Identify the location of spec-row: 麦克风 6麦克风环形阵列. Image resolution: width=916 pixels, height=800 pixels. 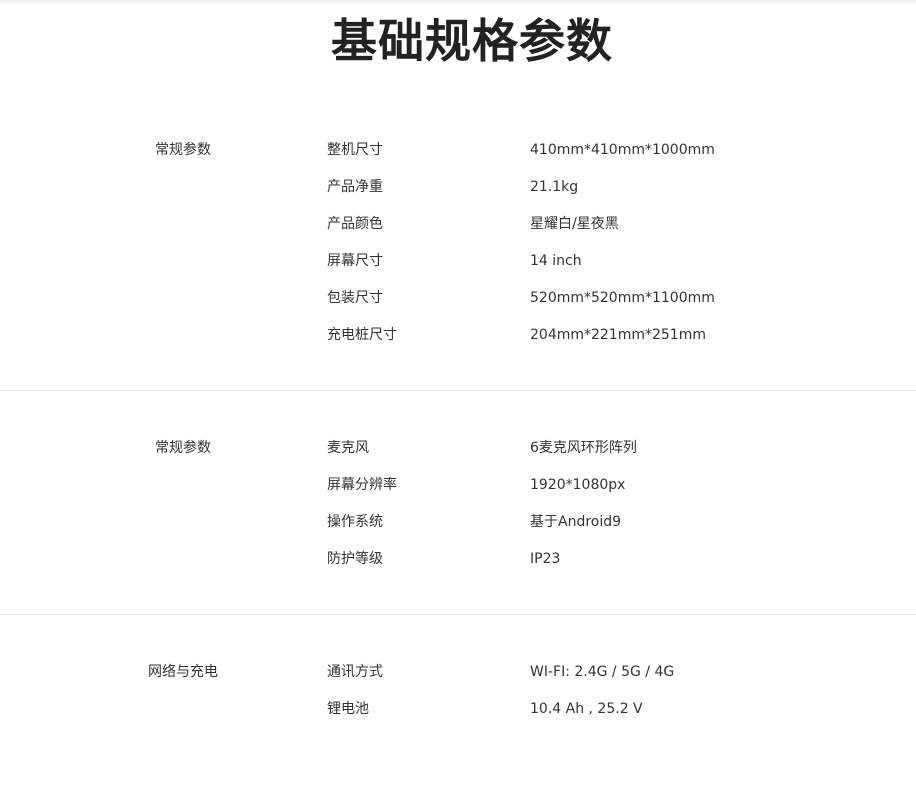
(458, 448).